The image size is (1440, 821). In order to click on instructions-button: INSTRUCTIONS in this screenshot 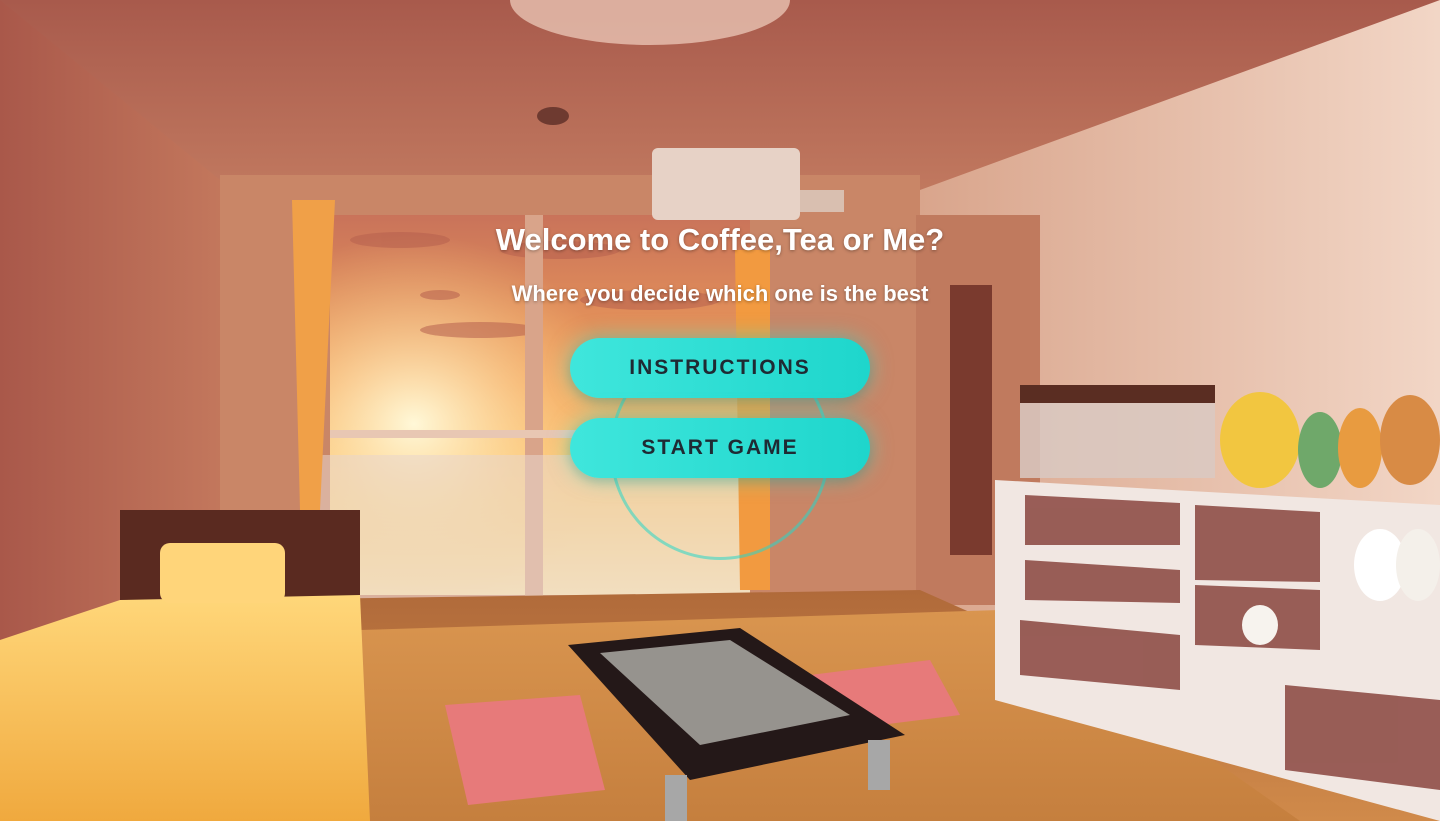, I will do `click(720, 368)`.